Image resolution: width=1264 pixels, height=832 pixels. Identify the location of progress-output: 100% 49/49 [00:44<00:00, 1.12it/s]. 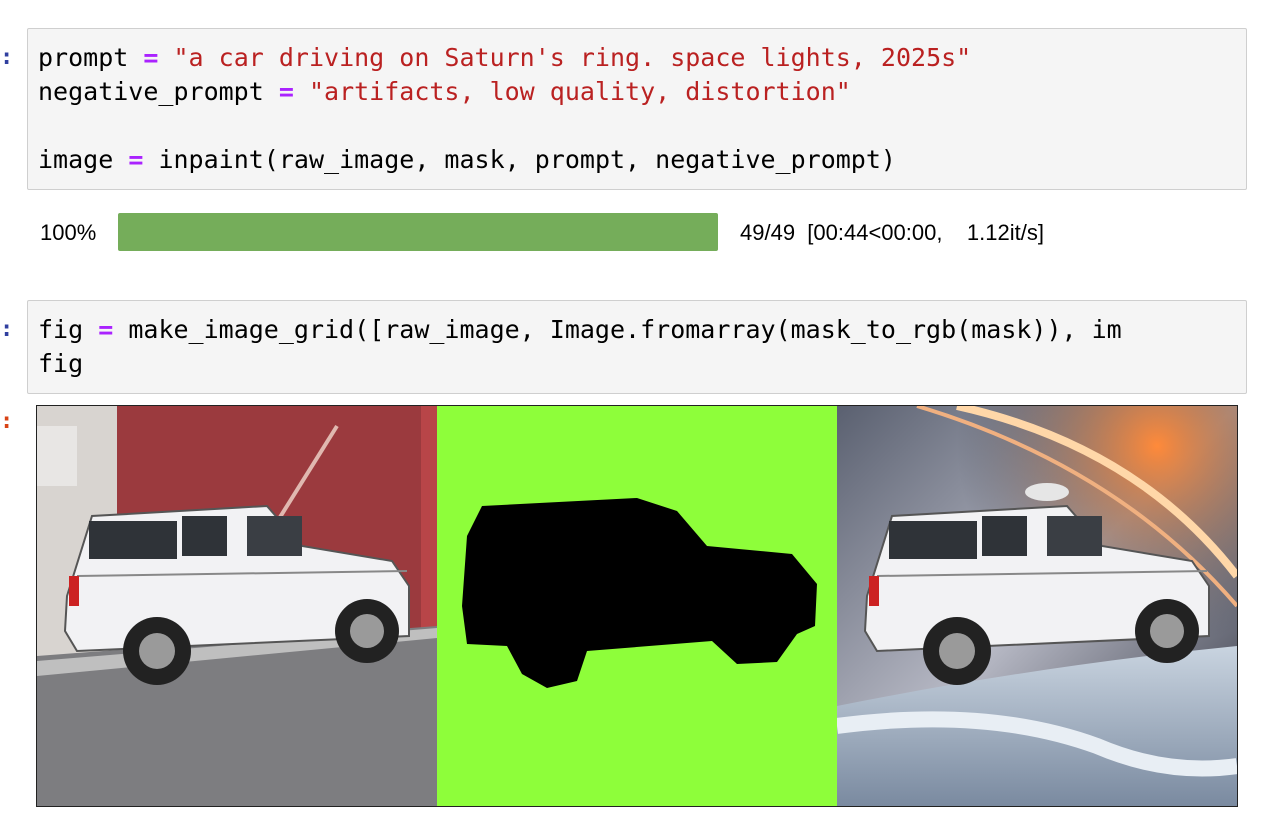
(630, 233).